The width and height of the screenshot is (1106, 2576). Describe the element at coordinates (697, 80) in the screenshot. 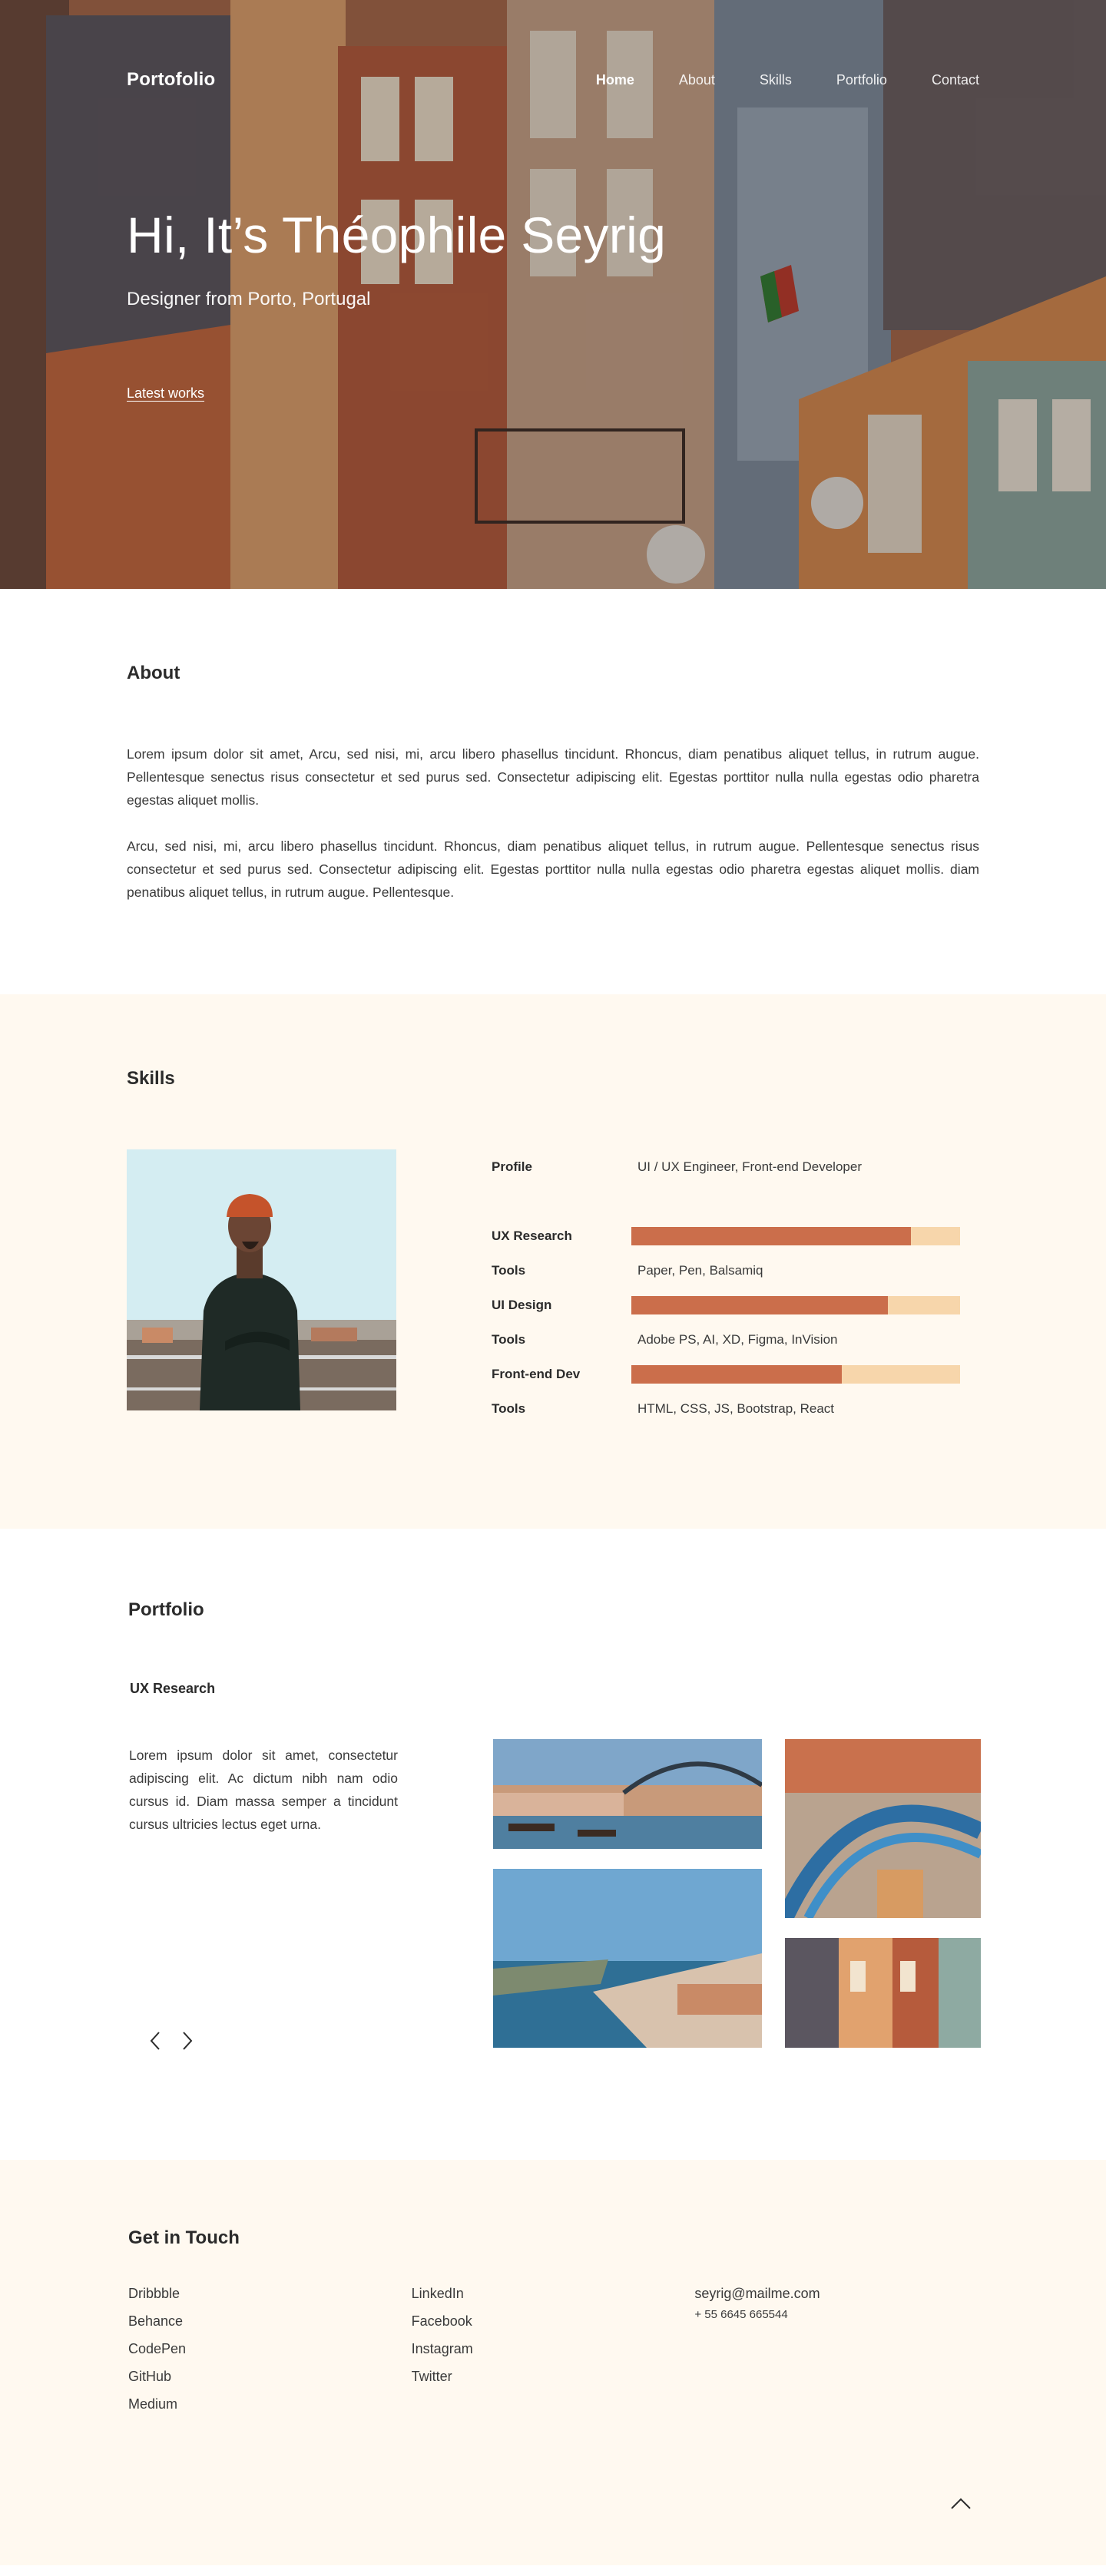

I see `nav-link-about: About` at that location.